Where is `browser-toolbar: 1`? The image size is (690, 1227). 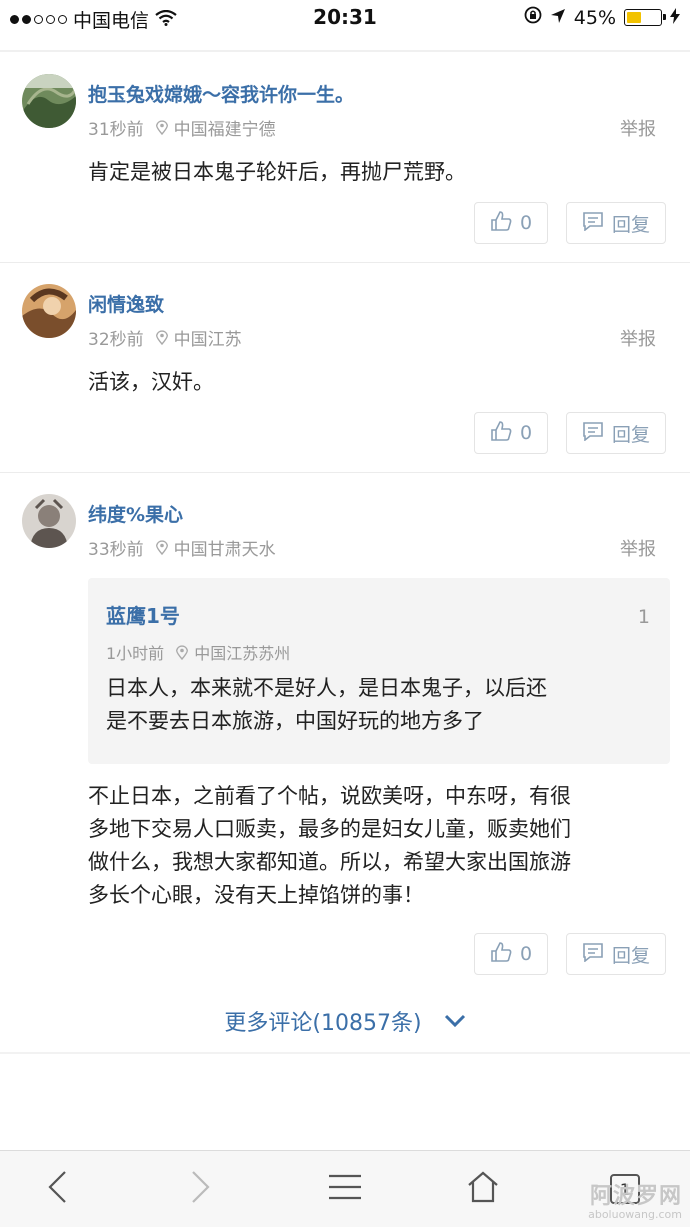
browser-toolbar: 1 is located at coordinates (345, 1188).